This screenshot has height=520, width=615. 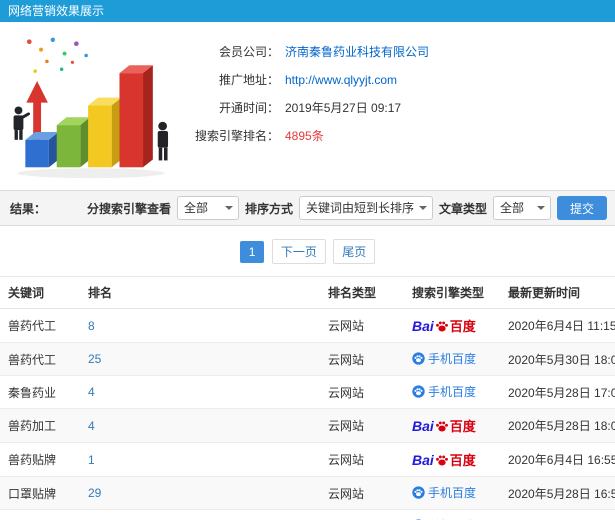 What do you see at coordinates (163, 141) in the screenshot?
I see `businessman-right` at bounding box center [163, 141].